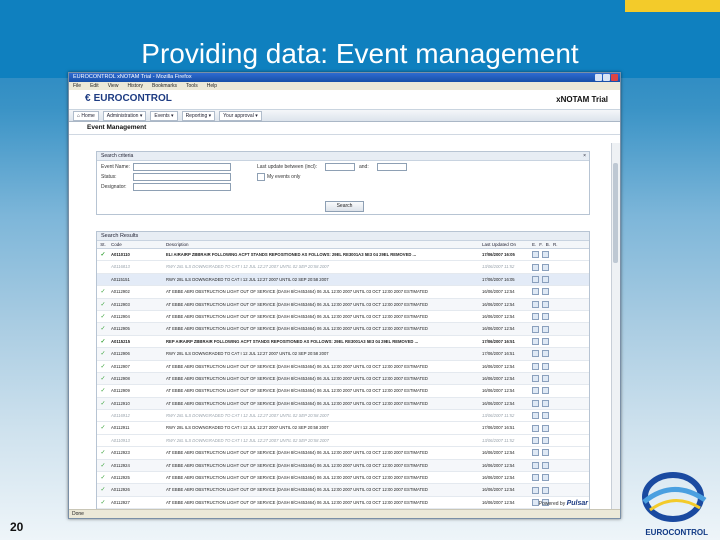 The image size is (720, 540). What do you see at coordinates (113, 86) in the screenshot?
I see `menu-view: View` at bounding box center [113, 86].